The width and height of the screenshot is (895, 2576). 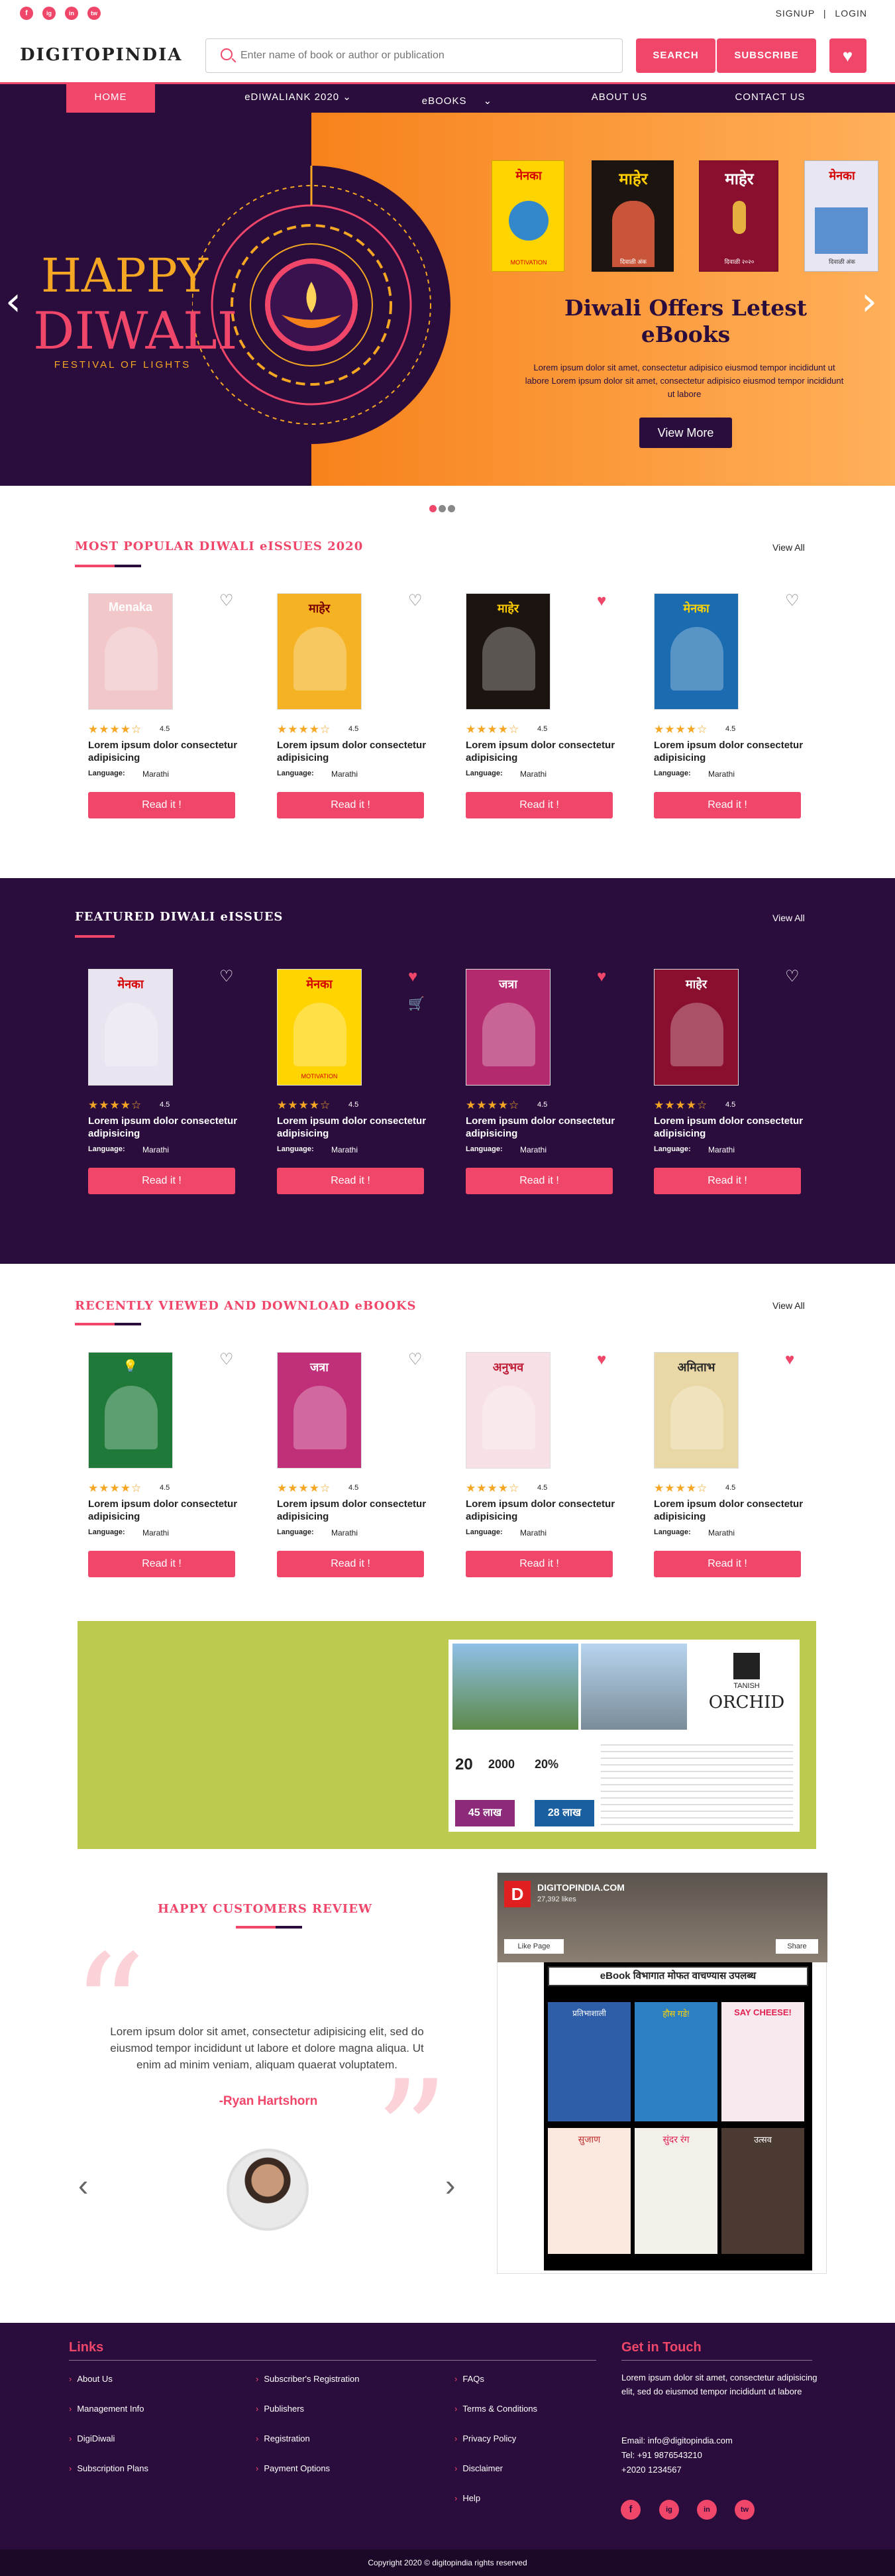 I want to click on cart-icon: 🛒, so click(x=416, y=1003).